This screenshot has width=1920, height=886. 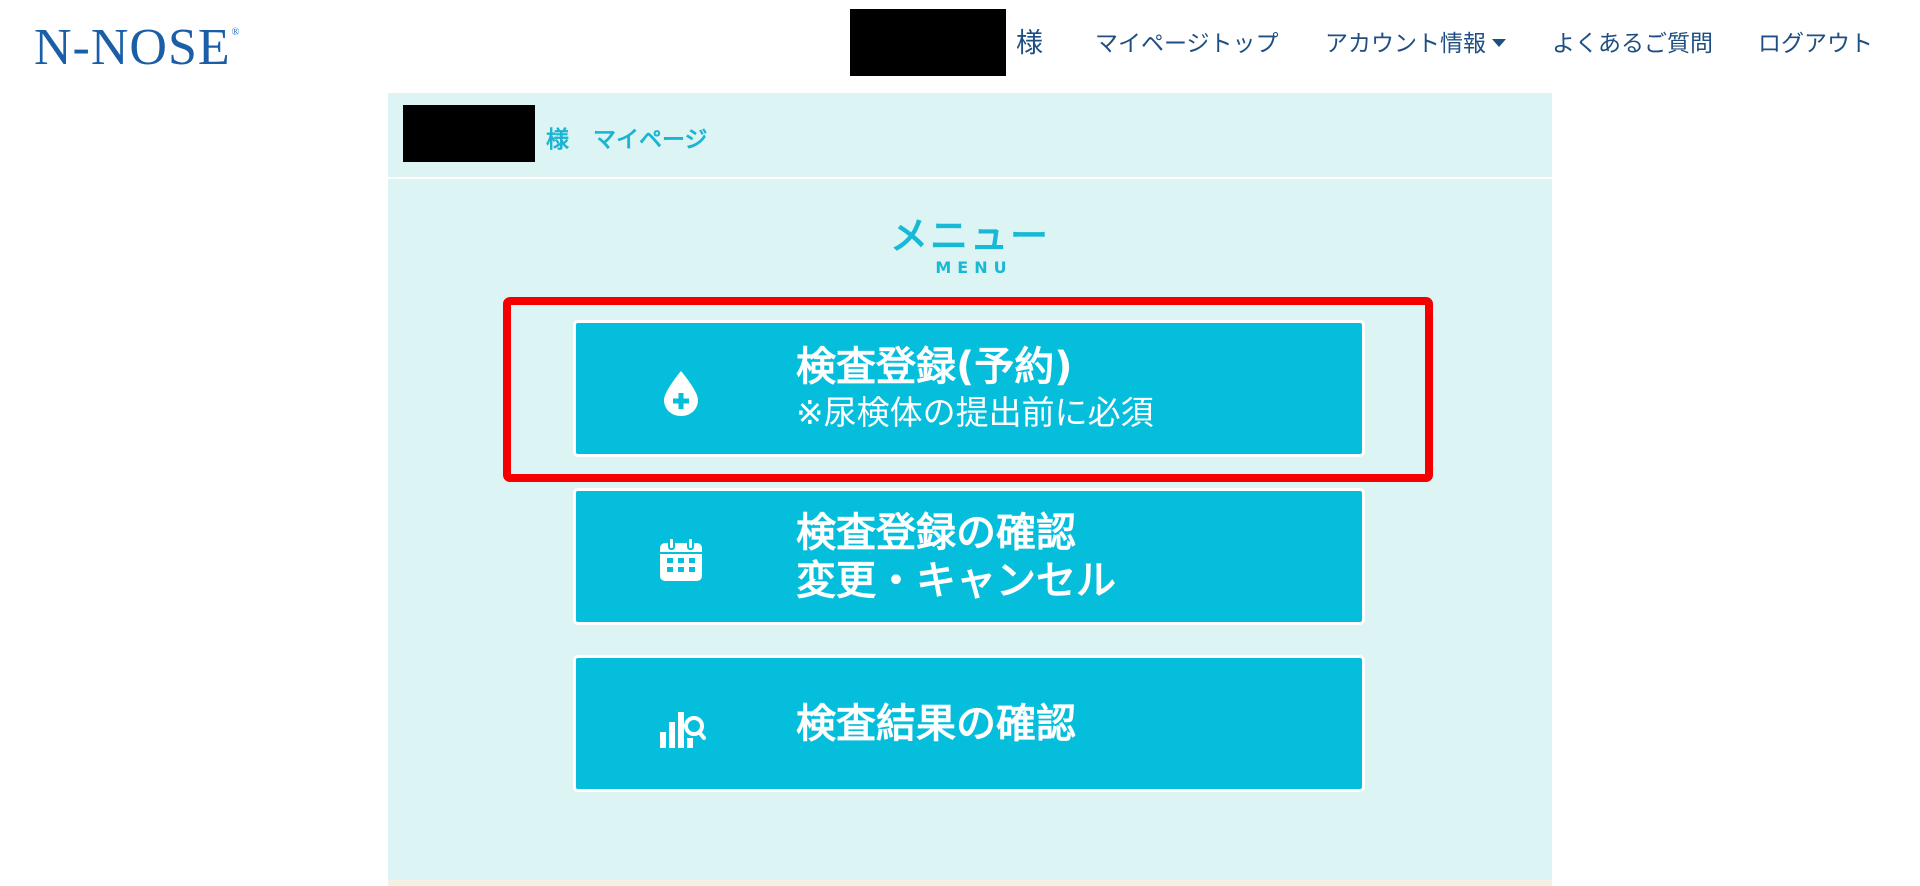 What do you see at coordinates (683, 730) in the screenshot?
I see `chart-search-icon` at bounding box center [683, 730].